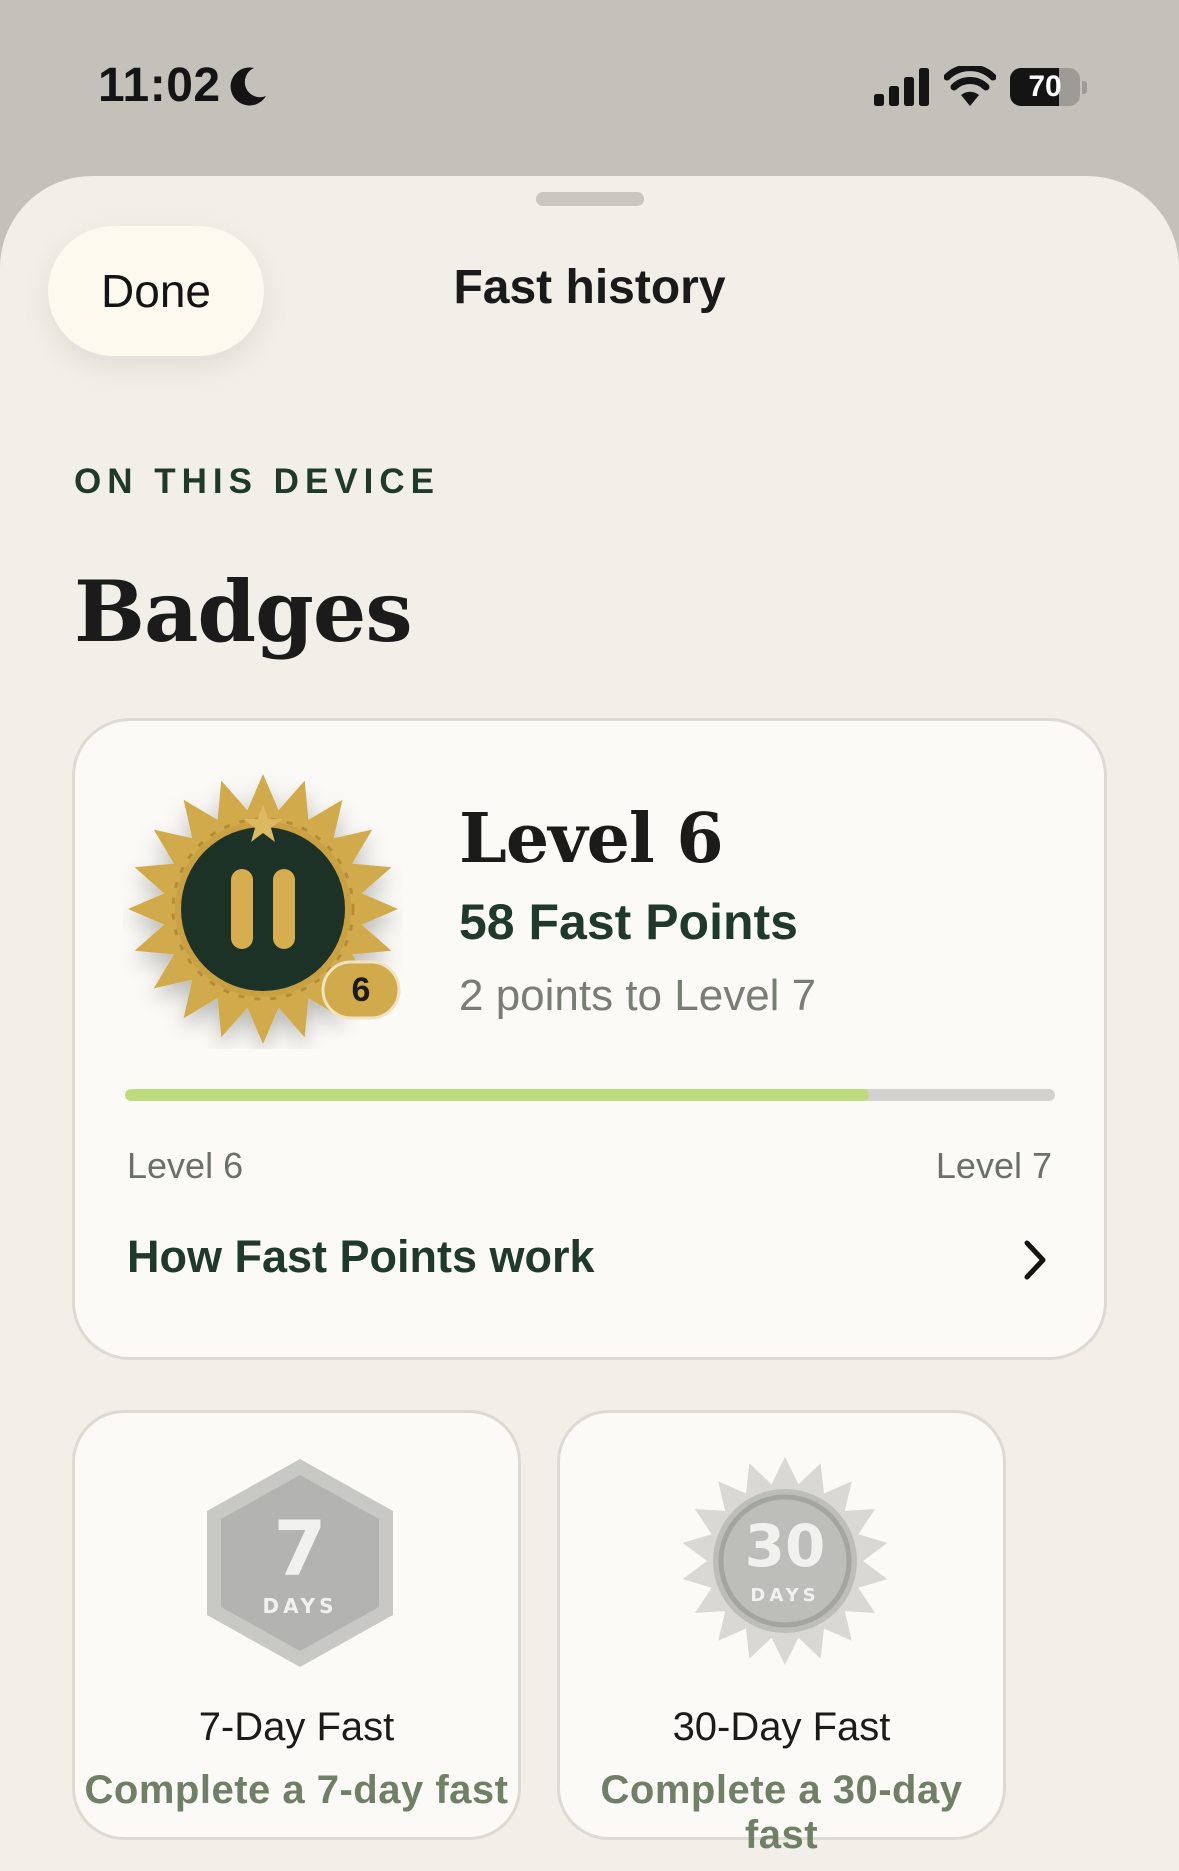 This screenshot has height=1871, width=1179. I want to click on chevron-right-icon, so click(1035, 1260).